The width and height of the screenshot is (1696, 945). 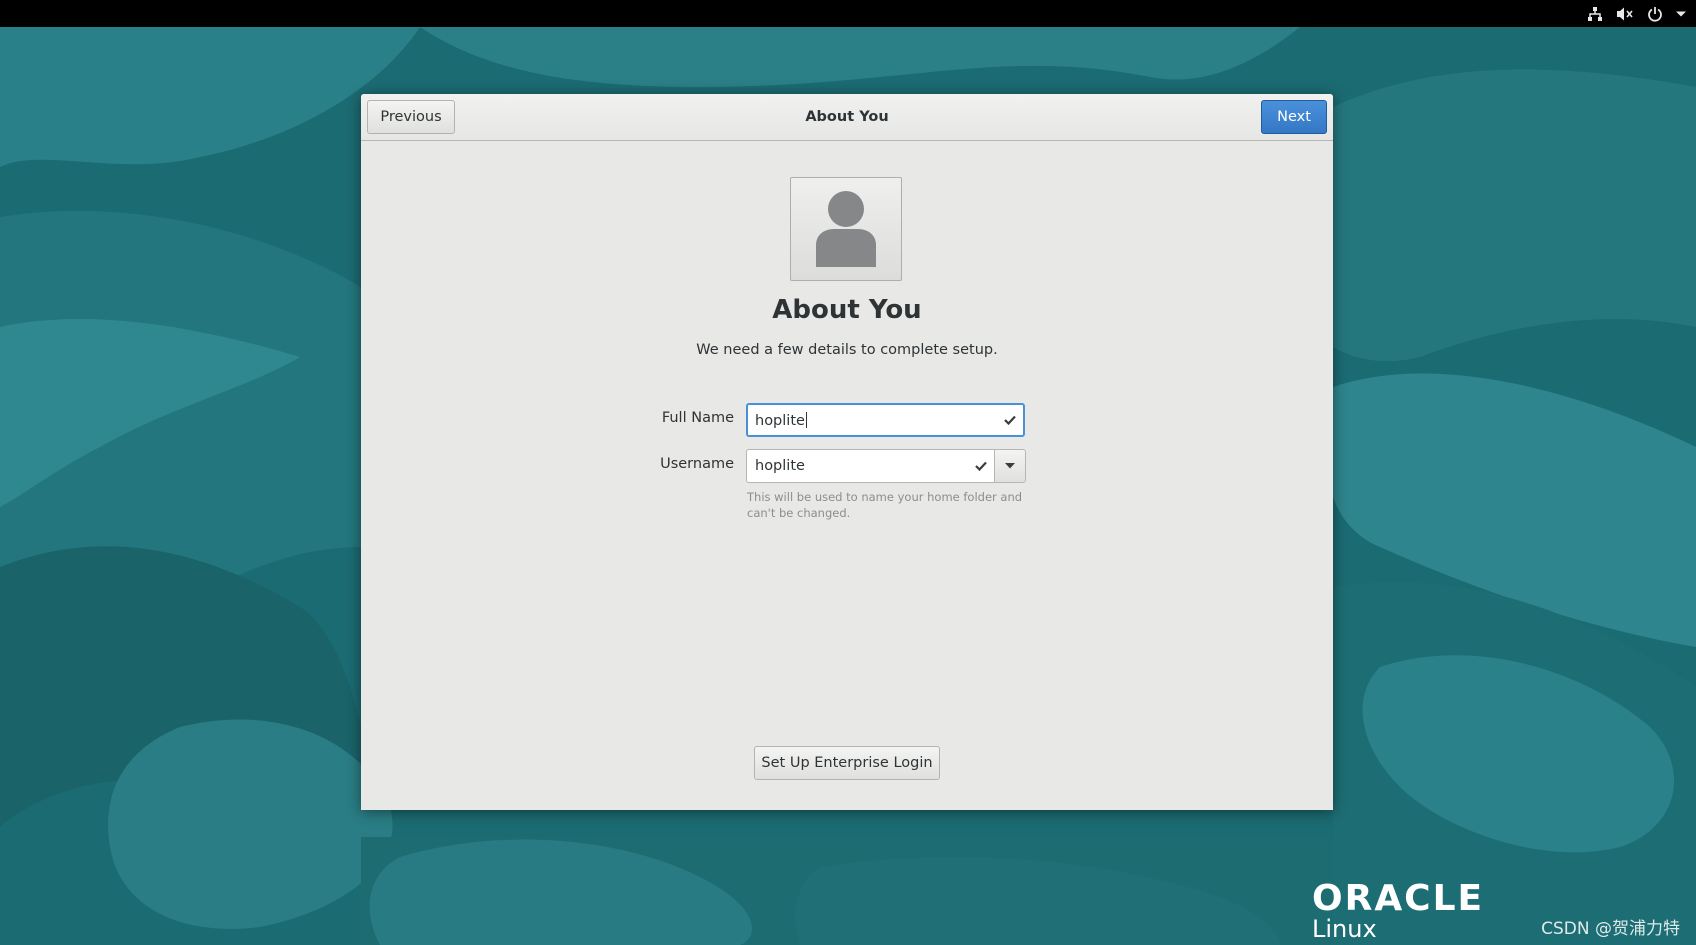 What do you see at coordinates (806, 419) in the screenshot?
I see `text-cursor` at bounding box center [806, 419].